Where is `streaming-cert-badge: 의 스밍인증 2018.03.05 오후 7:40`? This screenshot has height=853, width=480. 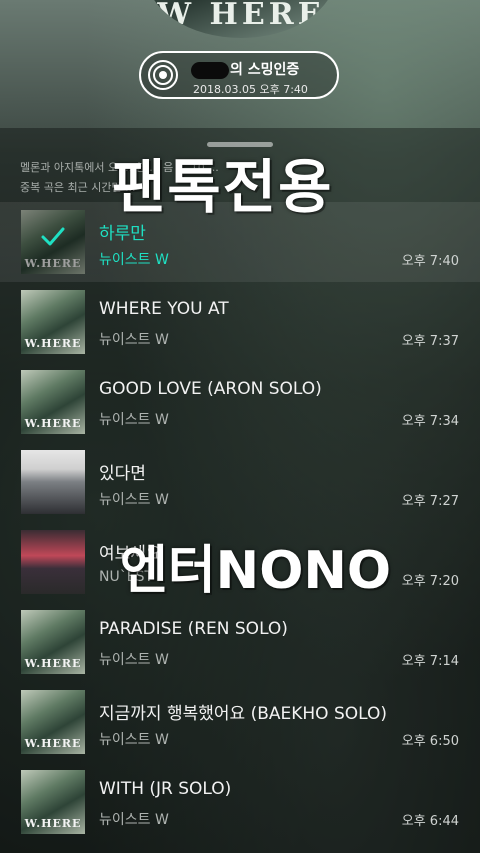
streaming-cert-badge: 의 스밍인증 2018.03.05 오후 7:40 is located at coordinates (239, 75).